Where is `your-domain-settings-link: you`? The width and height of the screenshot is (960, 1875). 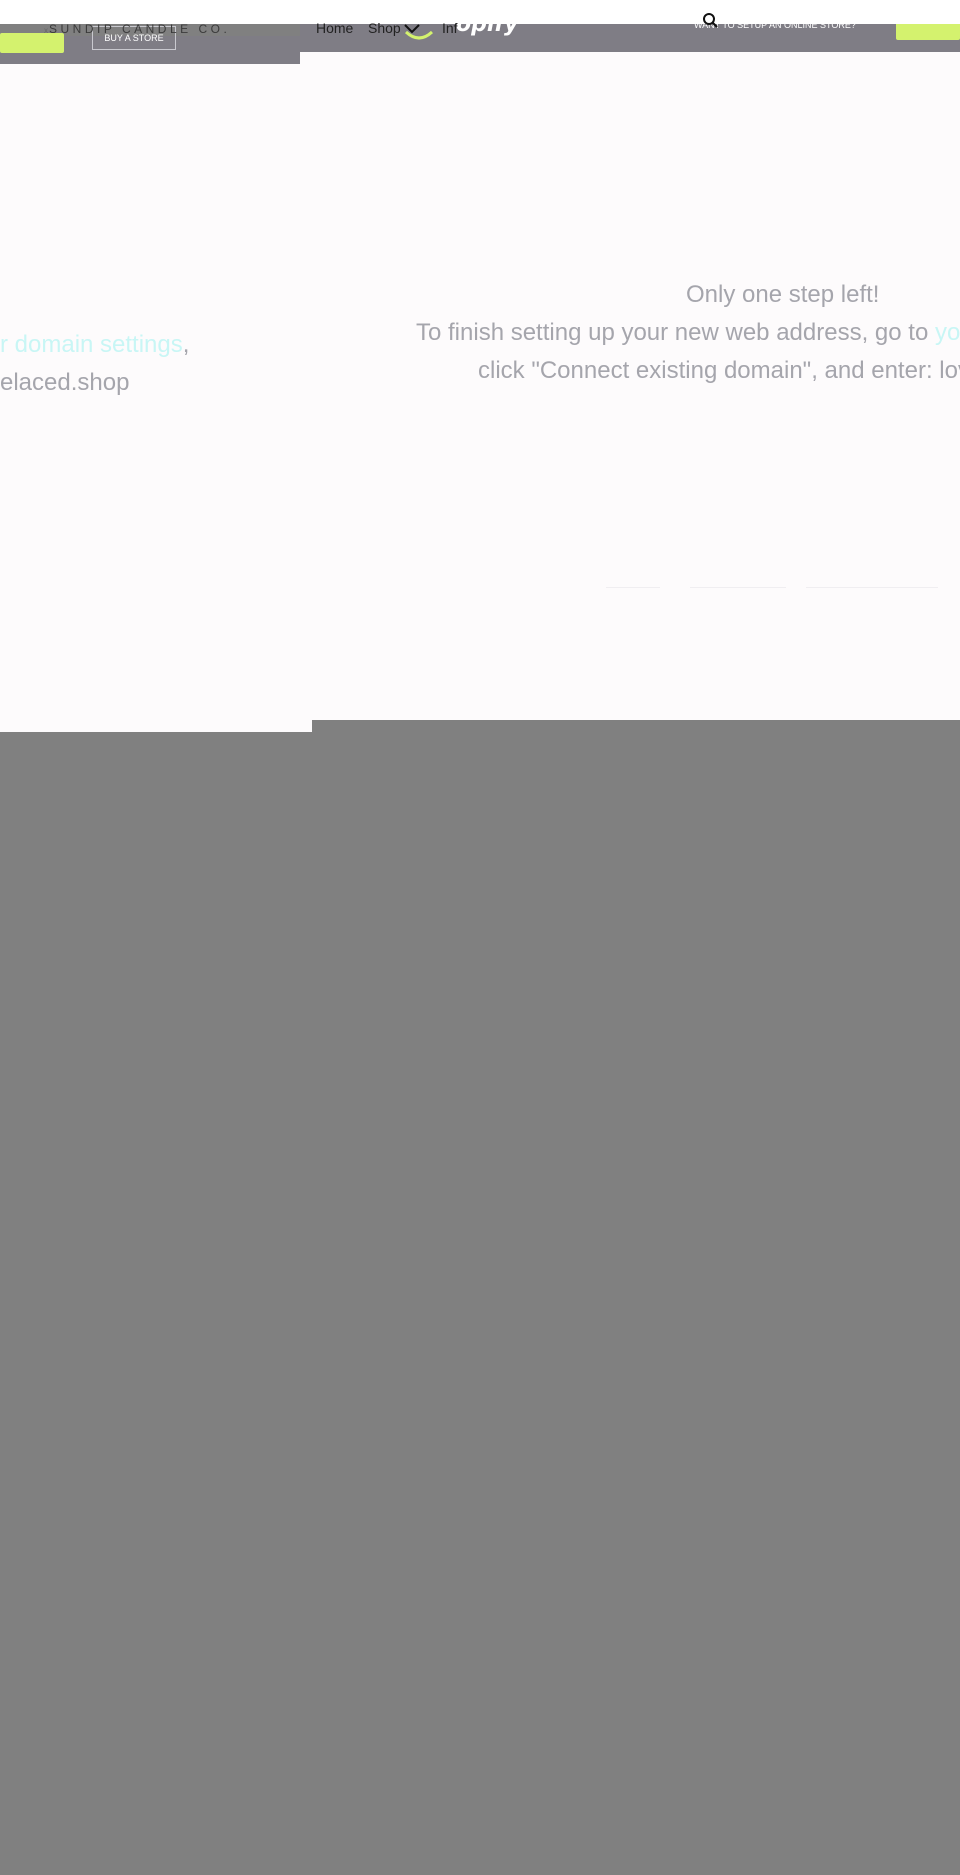 your-domain-settings-link: you is located at coordinates (947, 332).